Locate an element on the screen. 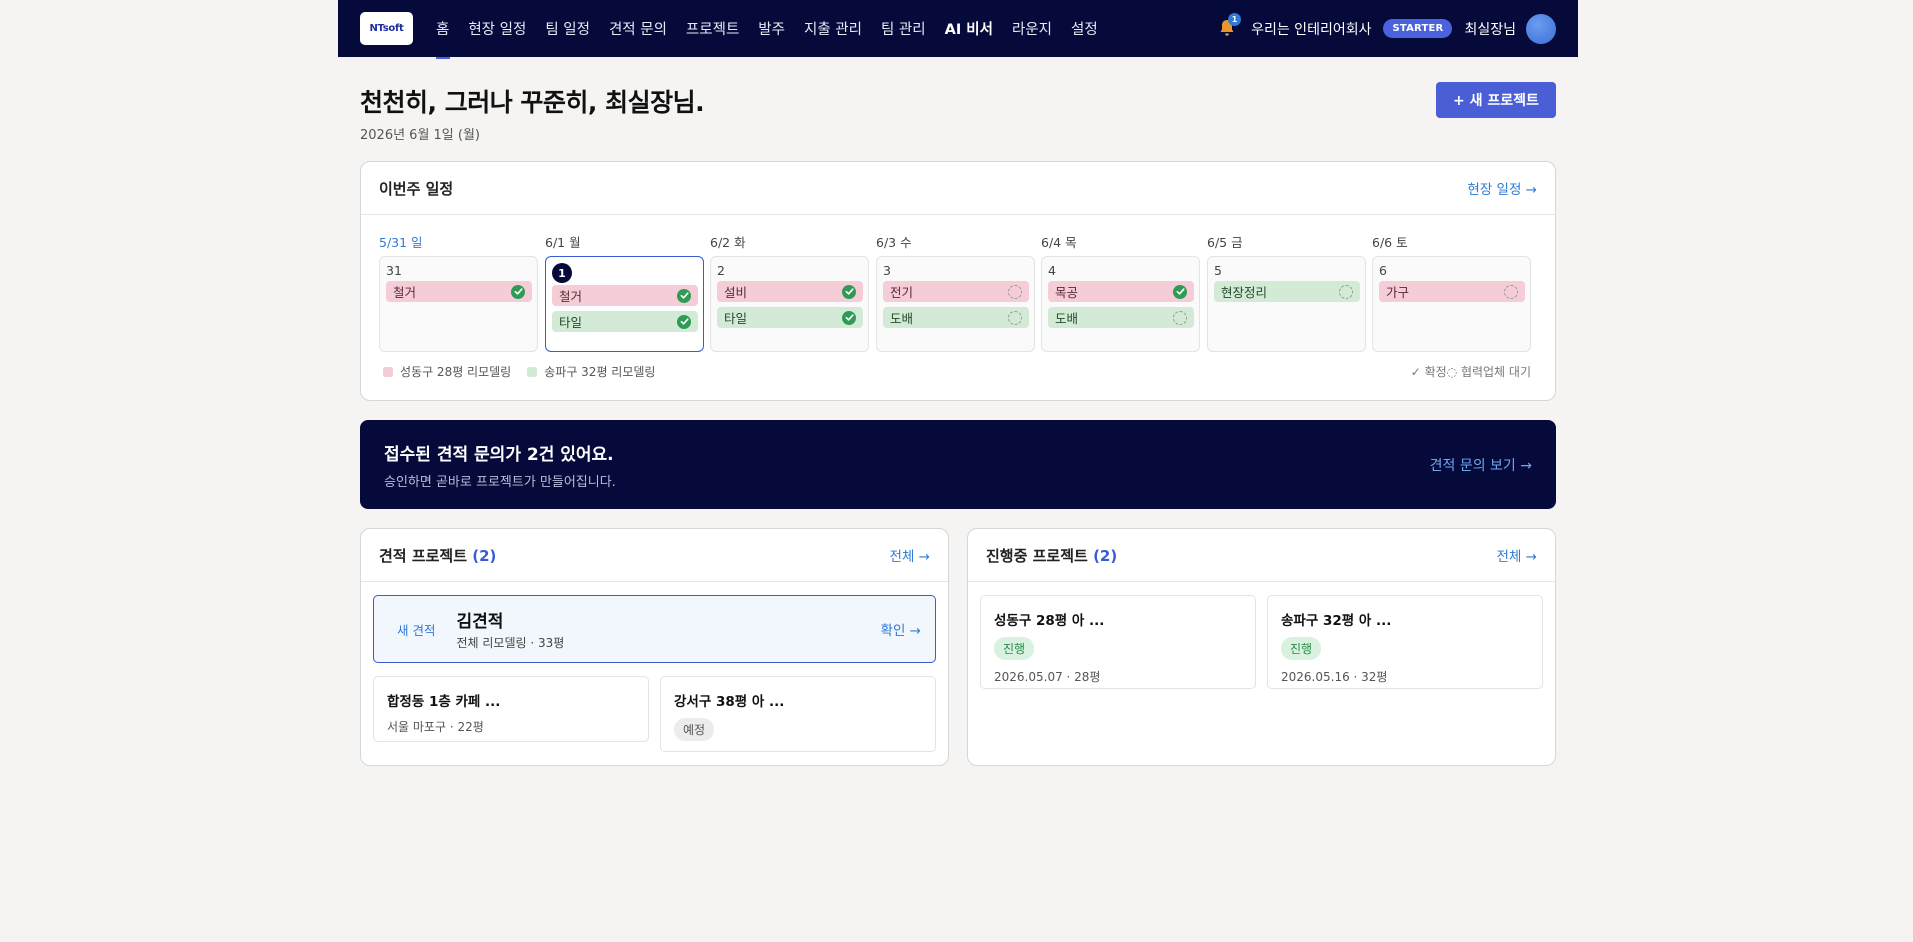 Image resolution: width=1913 pixels, height=942 pixels. day-cell: 3 전기도배 is located at coordinates (955, 304).